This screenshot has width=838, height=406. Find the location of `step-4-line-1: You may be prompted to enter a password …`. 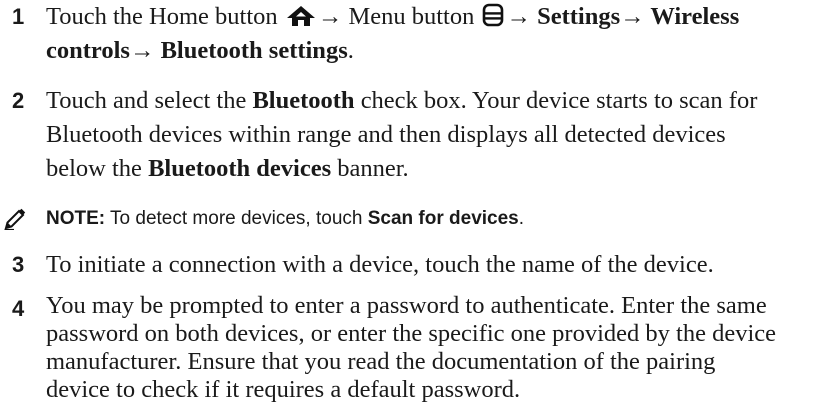

step-4-line-1: You may be prompted to enter a password … is located at coordinates (406, 305).